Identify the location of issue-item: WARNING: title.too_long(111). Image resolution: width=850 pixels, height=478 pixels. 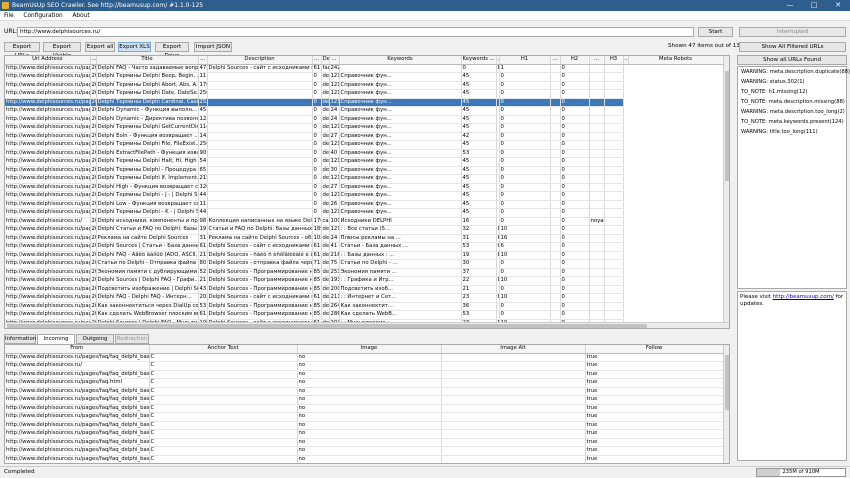
(792, 132).